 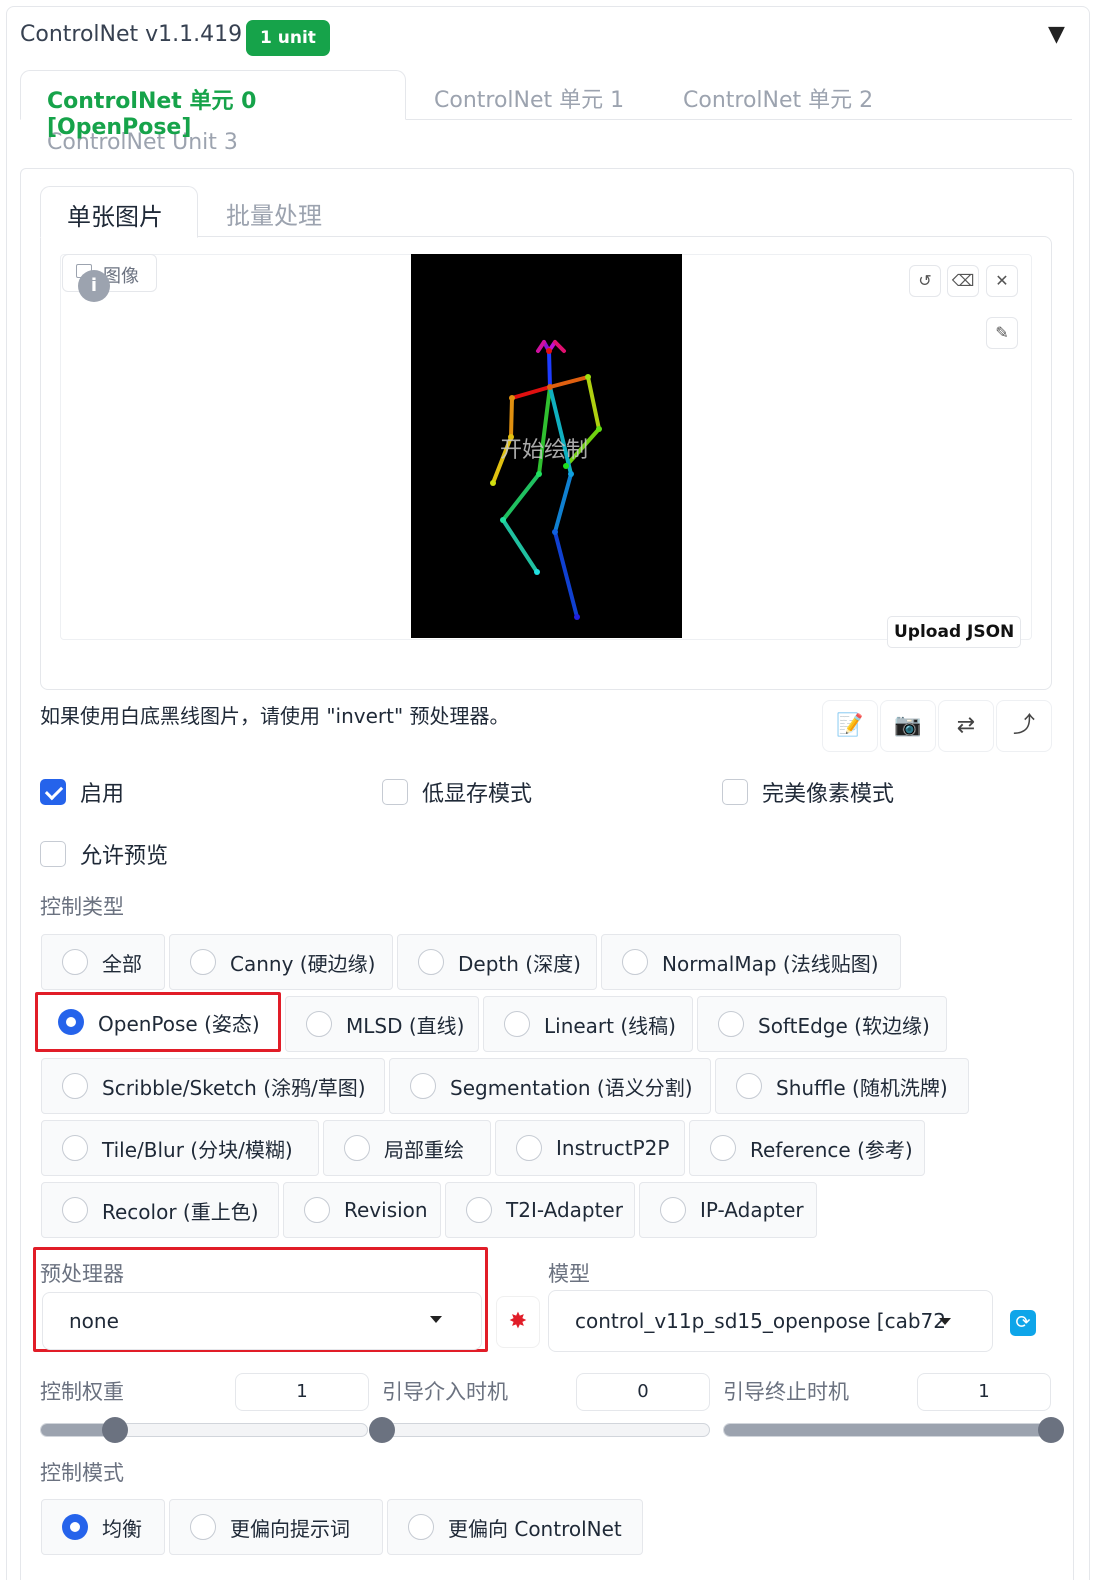 What do you see at coordinates (82, 1473) in the screenshot?
I see `control-mode-label: 控制模式` at bounding box center [82, 1473].